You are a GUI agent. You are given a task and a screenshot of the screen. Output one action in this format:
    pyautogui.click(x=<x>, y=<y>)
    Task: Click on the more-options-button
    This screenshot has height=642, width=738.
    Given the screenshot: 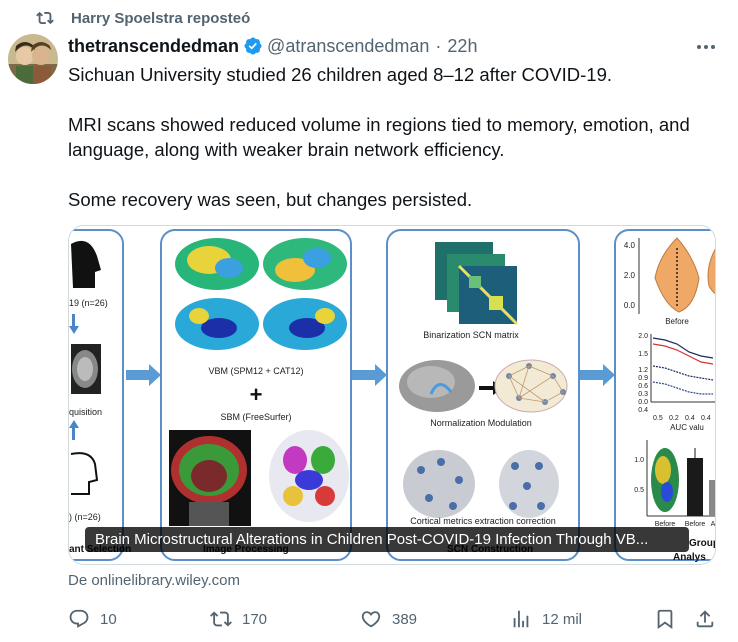 What is the action you would take?
    pyautogui.click(x=706, y=47)
    